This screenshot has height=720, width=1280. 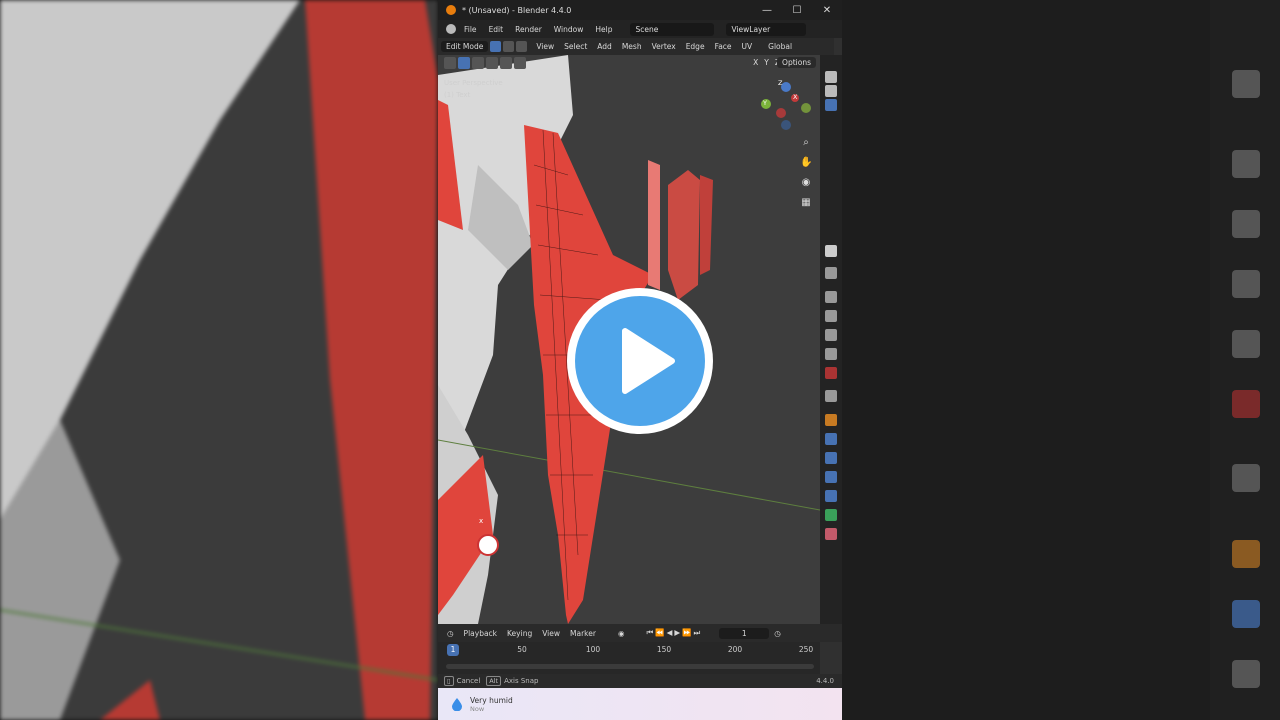 I want to click on view-layer-selector: ViewLayer, so click(x=766, y=29).